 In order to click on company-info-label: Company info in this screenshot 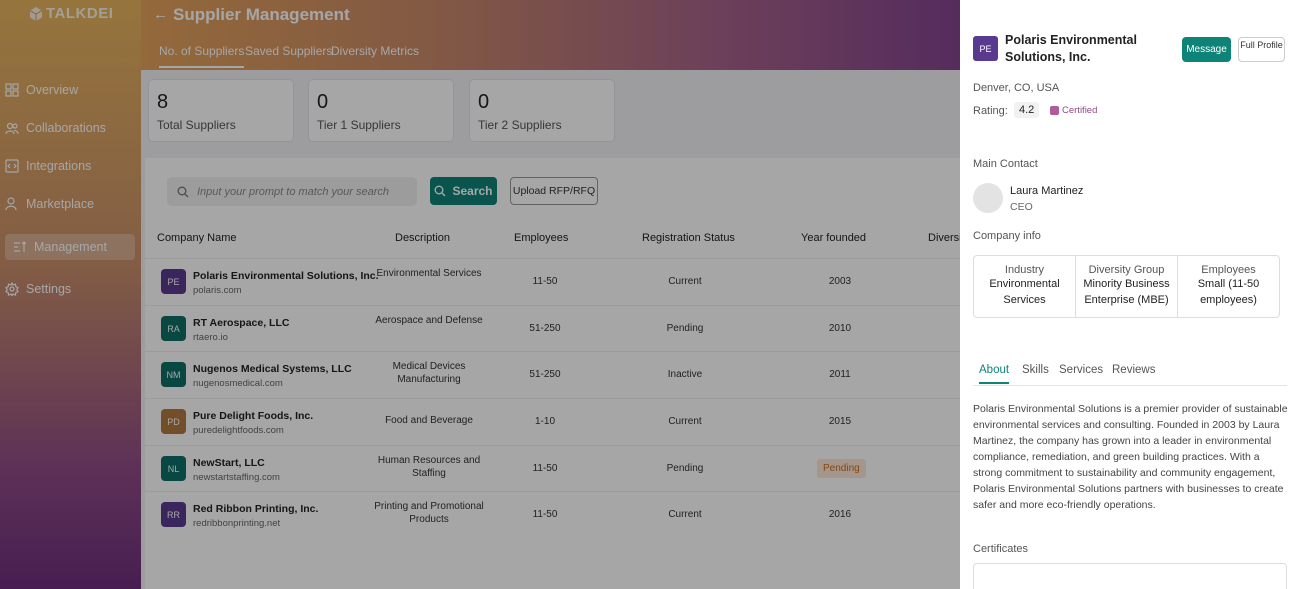, I will do `click(1007, 236)`.